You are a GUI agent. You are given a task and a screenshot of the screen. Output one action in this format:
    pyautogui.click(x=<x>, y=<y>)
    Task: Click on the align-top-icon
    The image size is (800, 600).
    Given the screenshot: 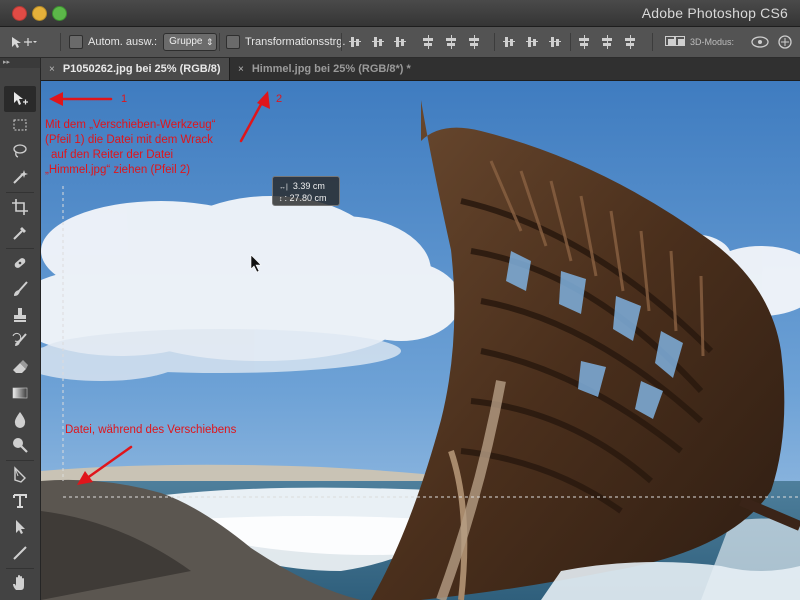 What is the action you would take?
    pyautogui.click(x=355, y=42)
    